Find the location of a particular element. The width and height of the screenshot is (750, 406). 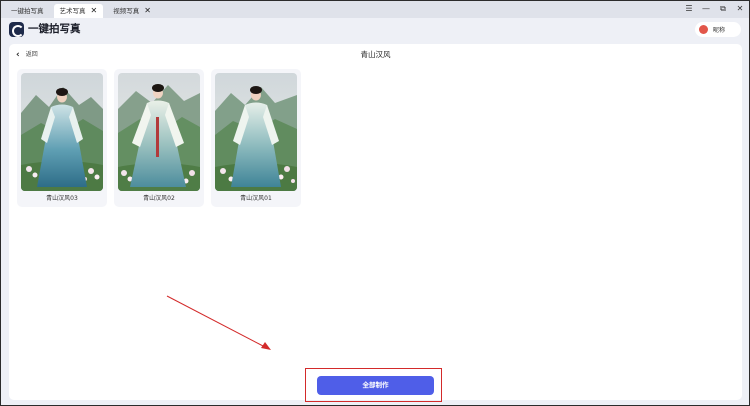

tab-label: 视频写真 is located at coordinates (126, 11).